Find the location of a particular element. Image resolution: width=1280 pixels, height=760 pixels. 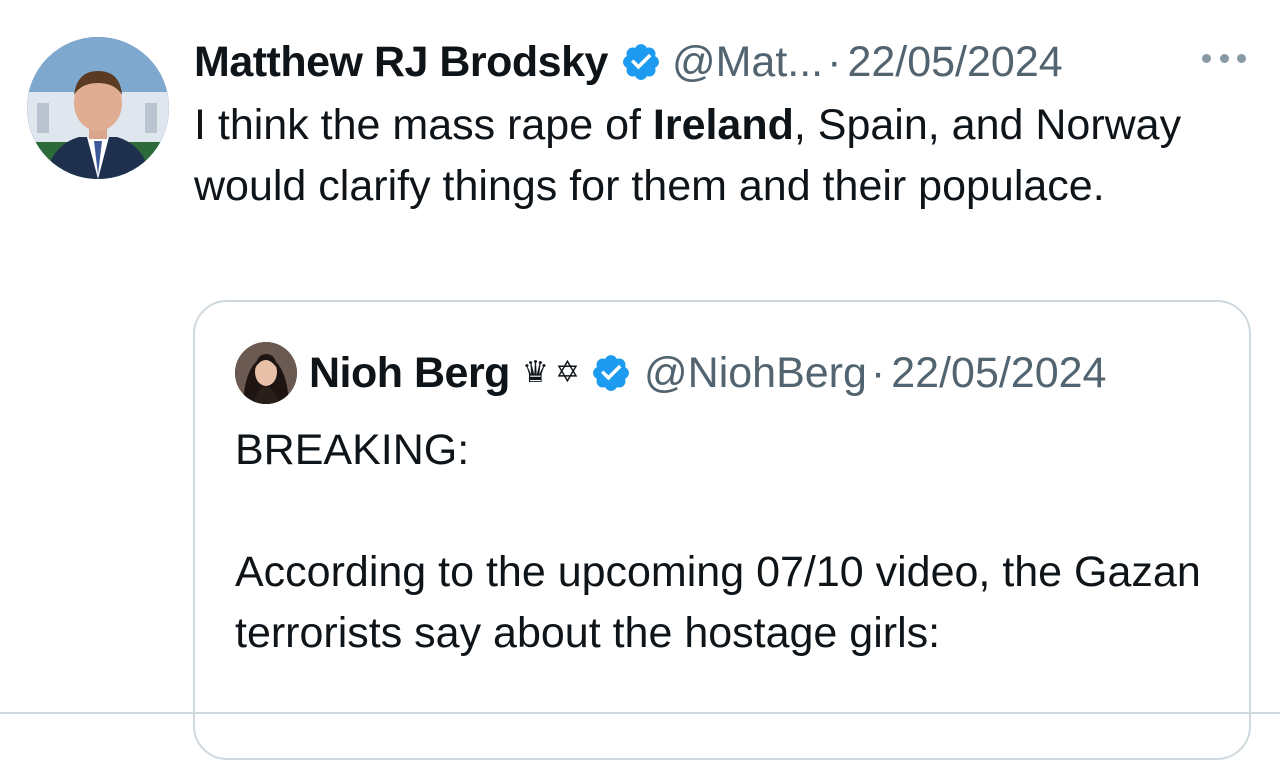

quoted-author-handle: @NiohBerg is located at coordinates (755, 373).